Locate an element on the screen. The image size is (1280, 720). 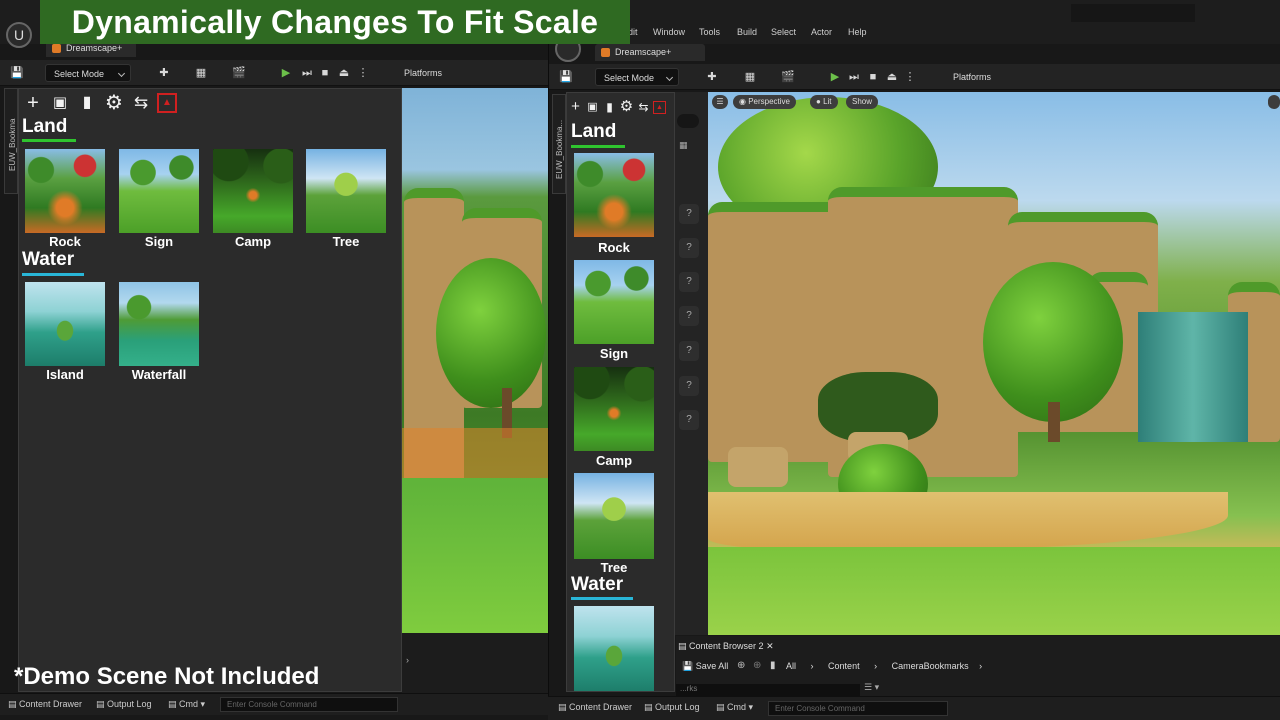
viewport-left is located at coordinates (475, 360).